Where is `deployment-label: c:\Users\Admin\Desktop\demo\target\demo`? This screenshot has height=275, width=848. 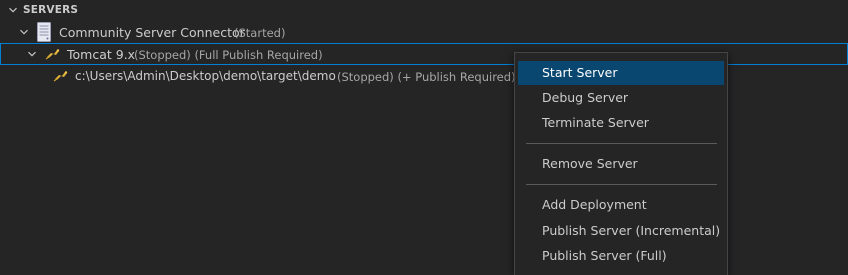
deployment-label: c:\Users\Admin\Desktop\demo\target\demo is located at coordinates (205, 76).